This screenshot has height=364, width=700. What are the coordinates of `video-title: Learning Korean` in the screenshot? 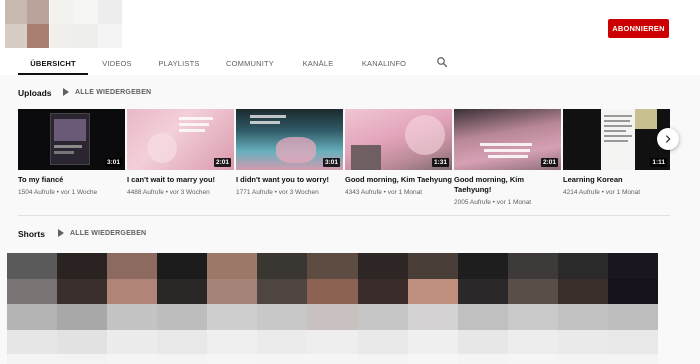 It's located at (616, 180).